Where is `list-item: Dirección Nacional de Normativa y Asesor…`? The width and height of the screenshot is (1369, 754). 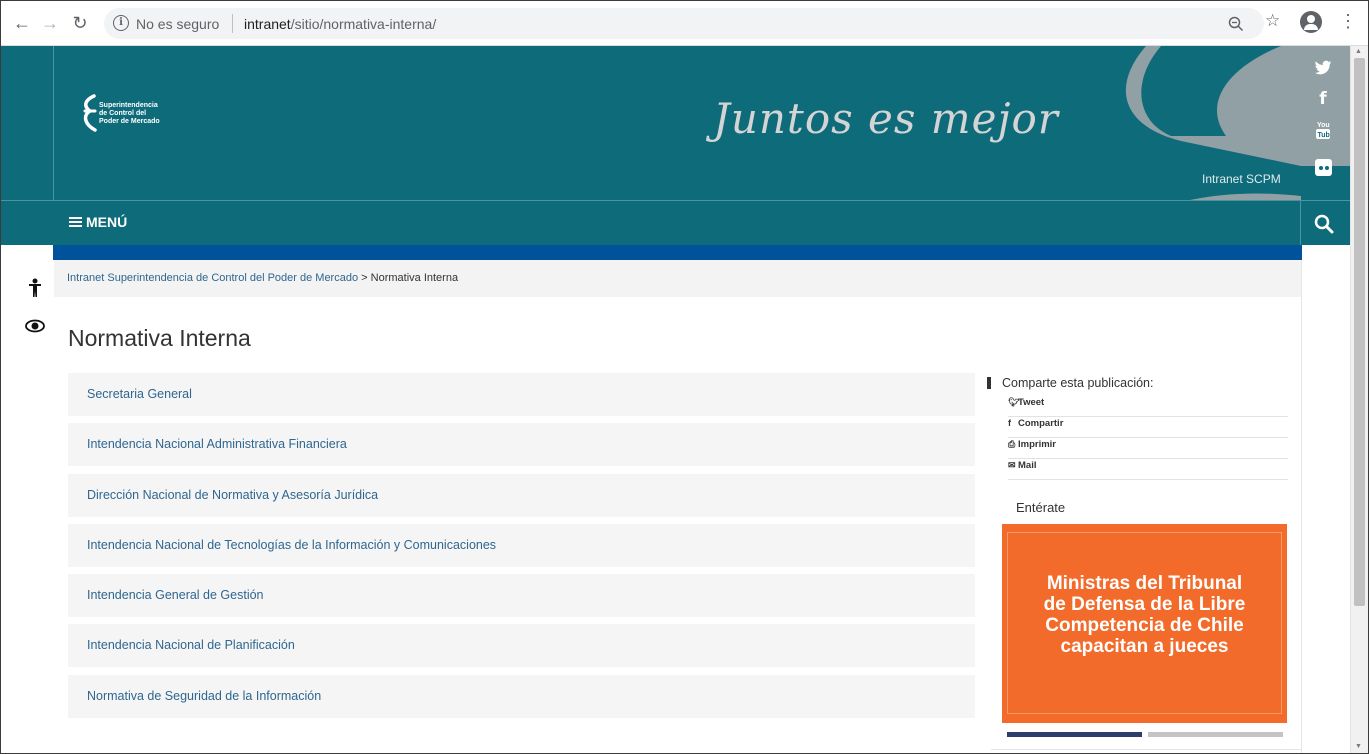 list-item: Dirección Nacional de Normativa y Asesor… is located at coordinates (521, 495).